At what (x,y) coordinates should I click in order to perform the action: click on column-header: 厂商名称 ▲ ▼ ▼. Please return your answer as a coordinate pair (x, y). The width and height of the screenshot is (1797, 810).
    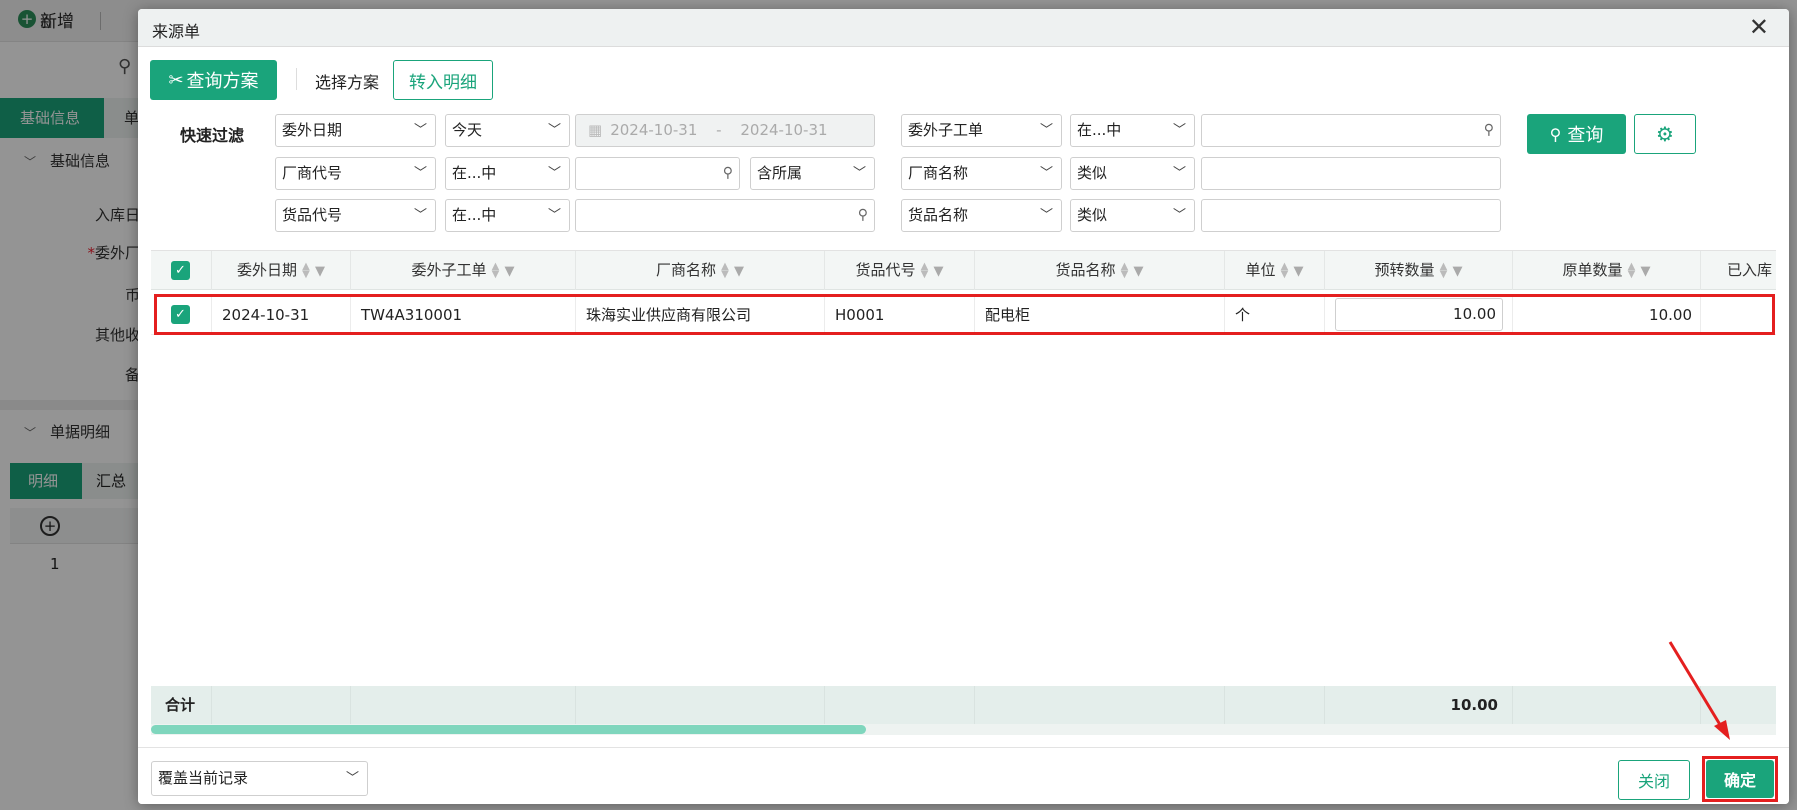
    Looking at the image, I should click on (700, 270).